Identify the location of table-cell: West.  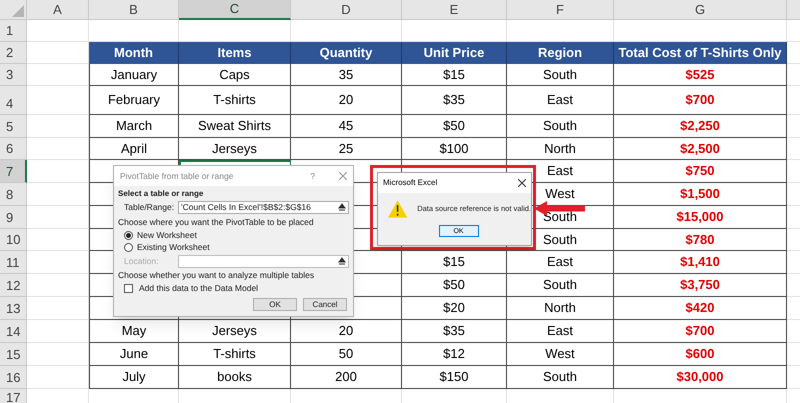
(560, 354).